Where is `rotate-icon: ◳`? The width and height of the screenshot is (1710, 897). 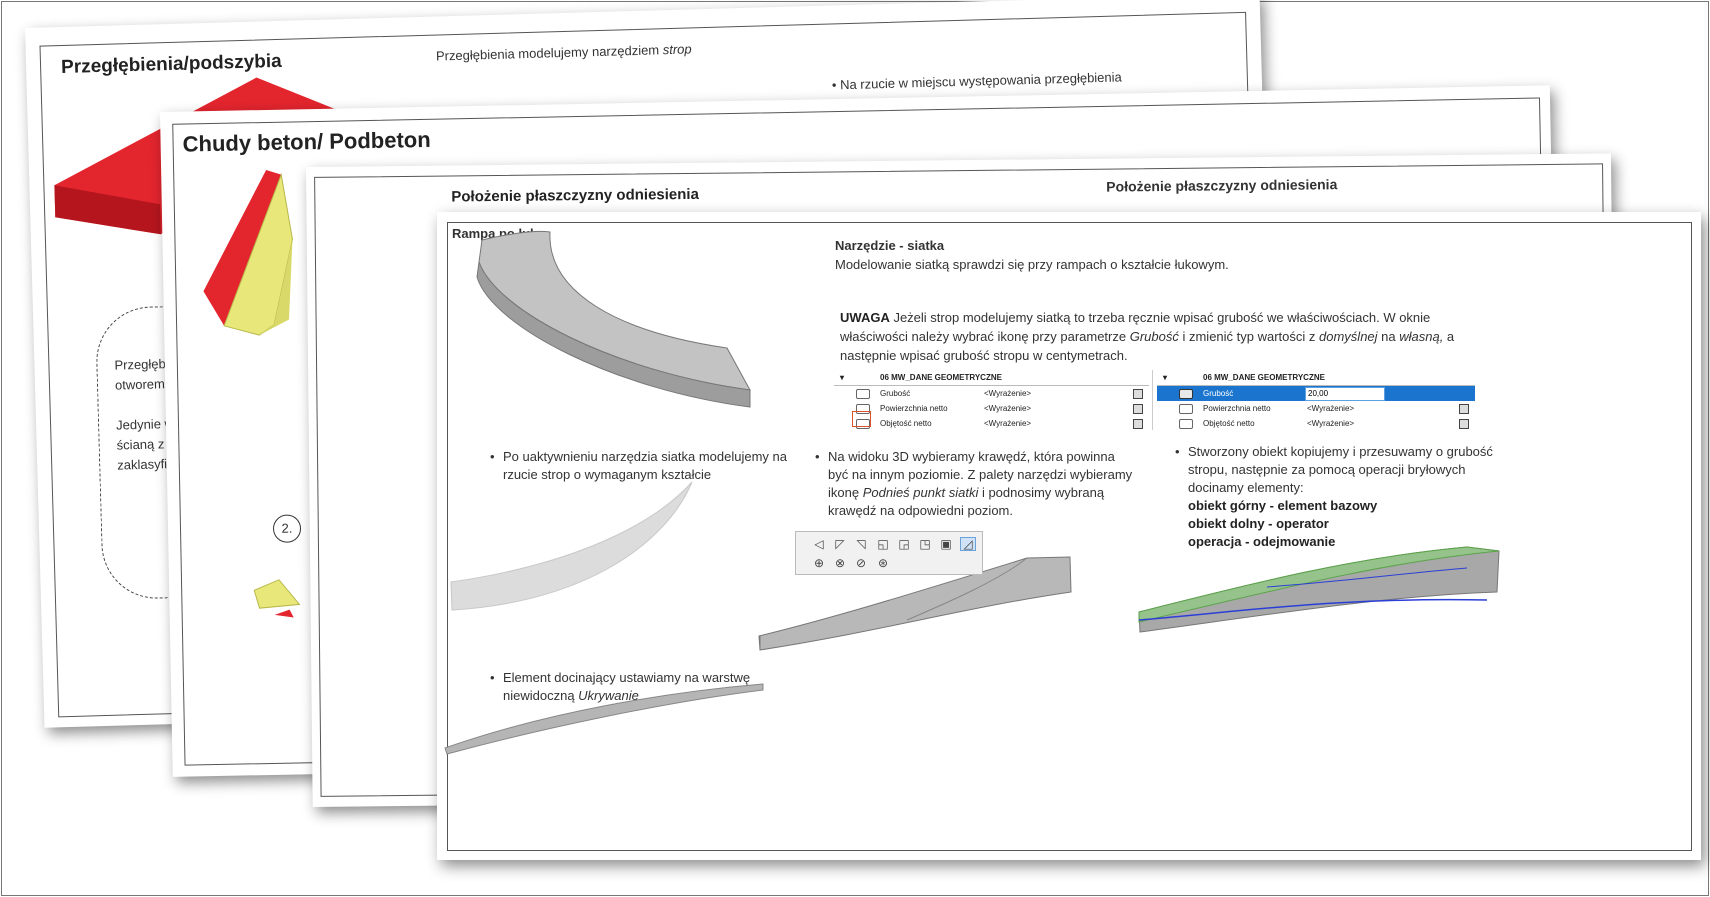
rotate-icon: ◳ is located at coordinates (925, 544).